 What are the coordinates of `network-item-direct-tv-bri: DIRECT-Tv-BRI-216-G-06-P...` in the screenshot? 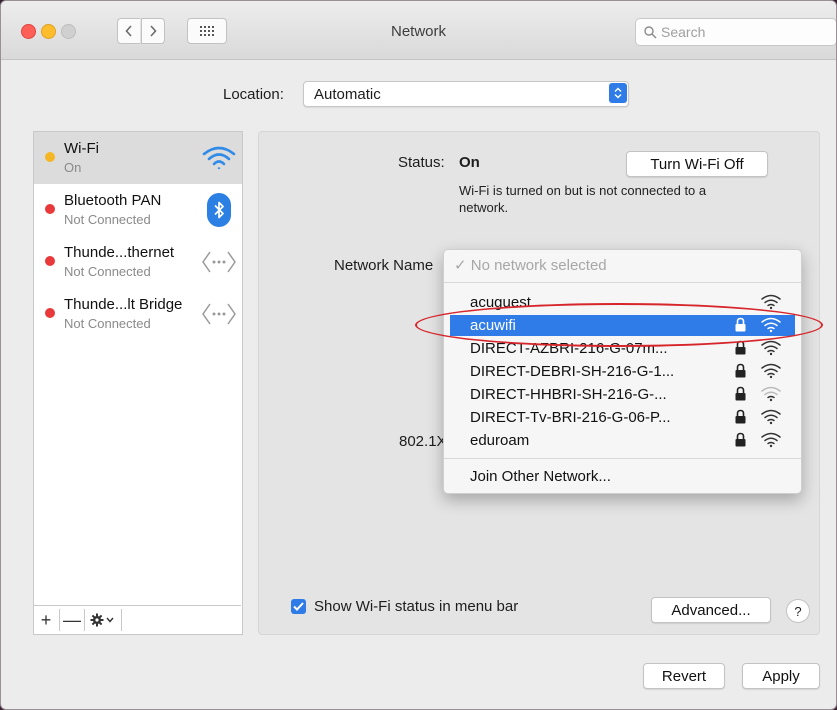 It's located at (622, 417).